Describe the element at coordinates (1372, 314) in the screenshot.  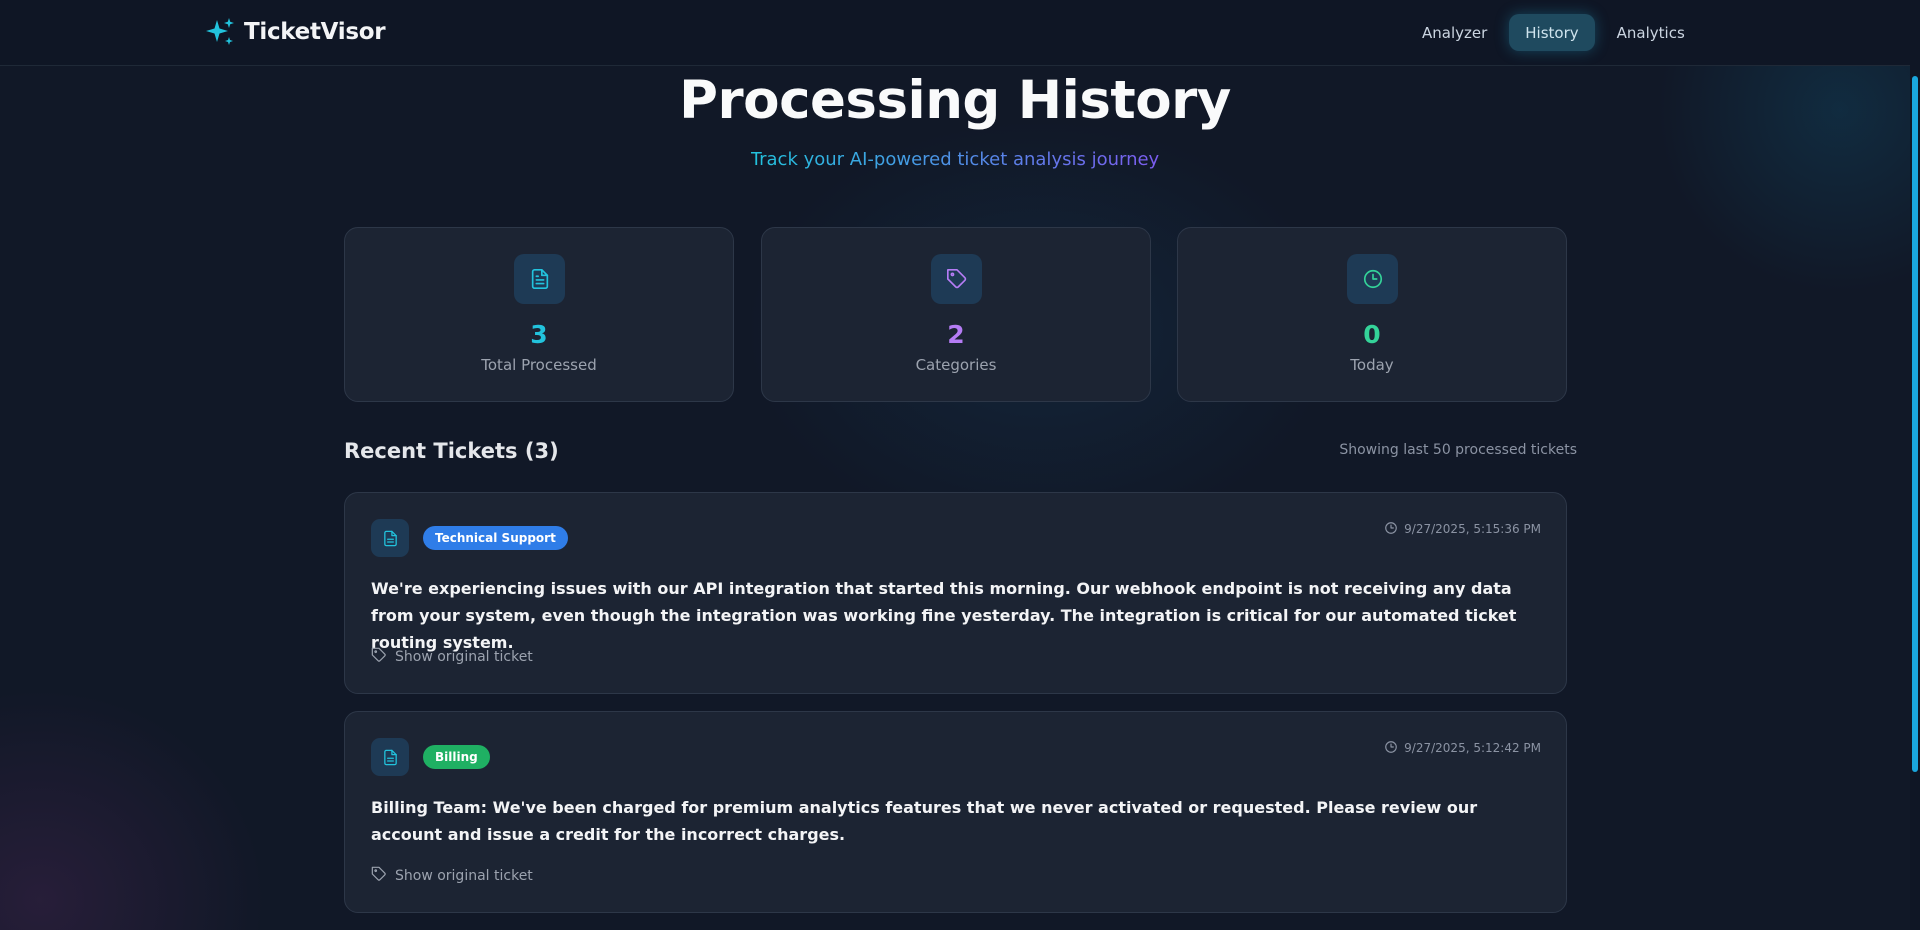
I see `stat-card-today: 0 Today` at that location.